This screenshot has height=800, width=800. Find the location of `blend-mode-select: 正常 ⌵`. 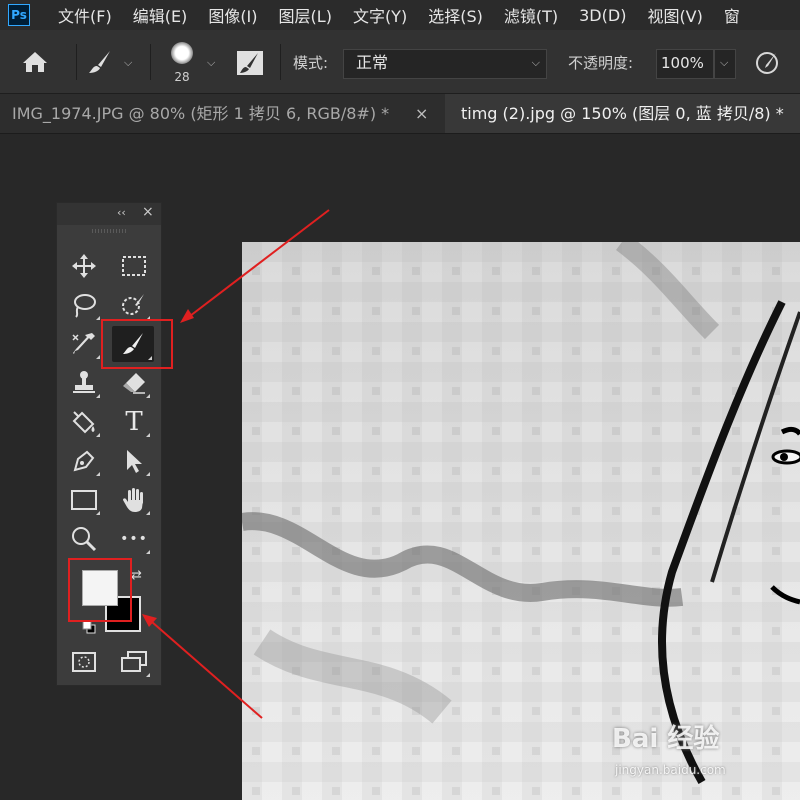

blend-mode-select: 正常 ⌵ is located at coordinates (445, 64).